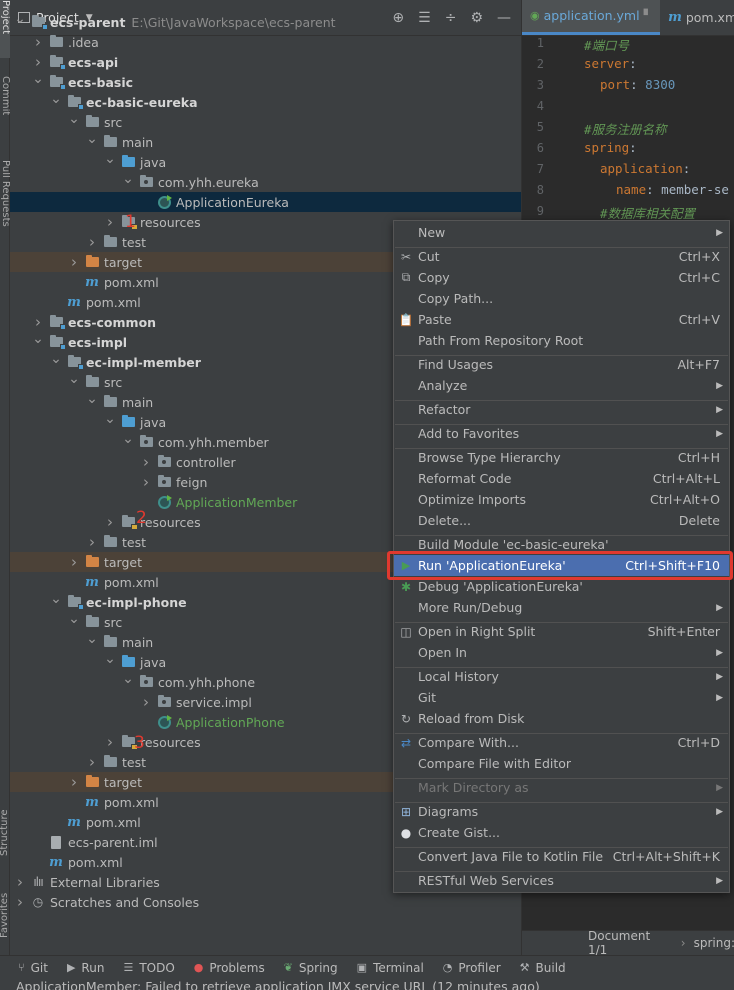  What do you see at coordinates (561, 499) in the screenshot?
I see `menu-item-optimize-imports: Optimize Imports Ctrl+Alt+O` at bounding box center [561, 499].